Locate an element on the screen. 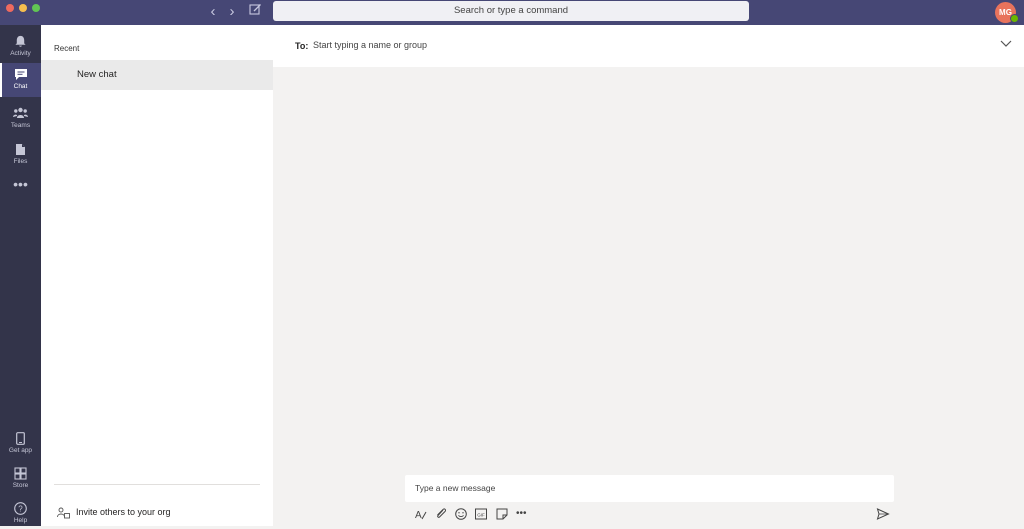 The width and height of the screenshot is (1024, 529). status-available-badge is located at coordinates (1014, 18).